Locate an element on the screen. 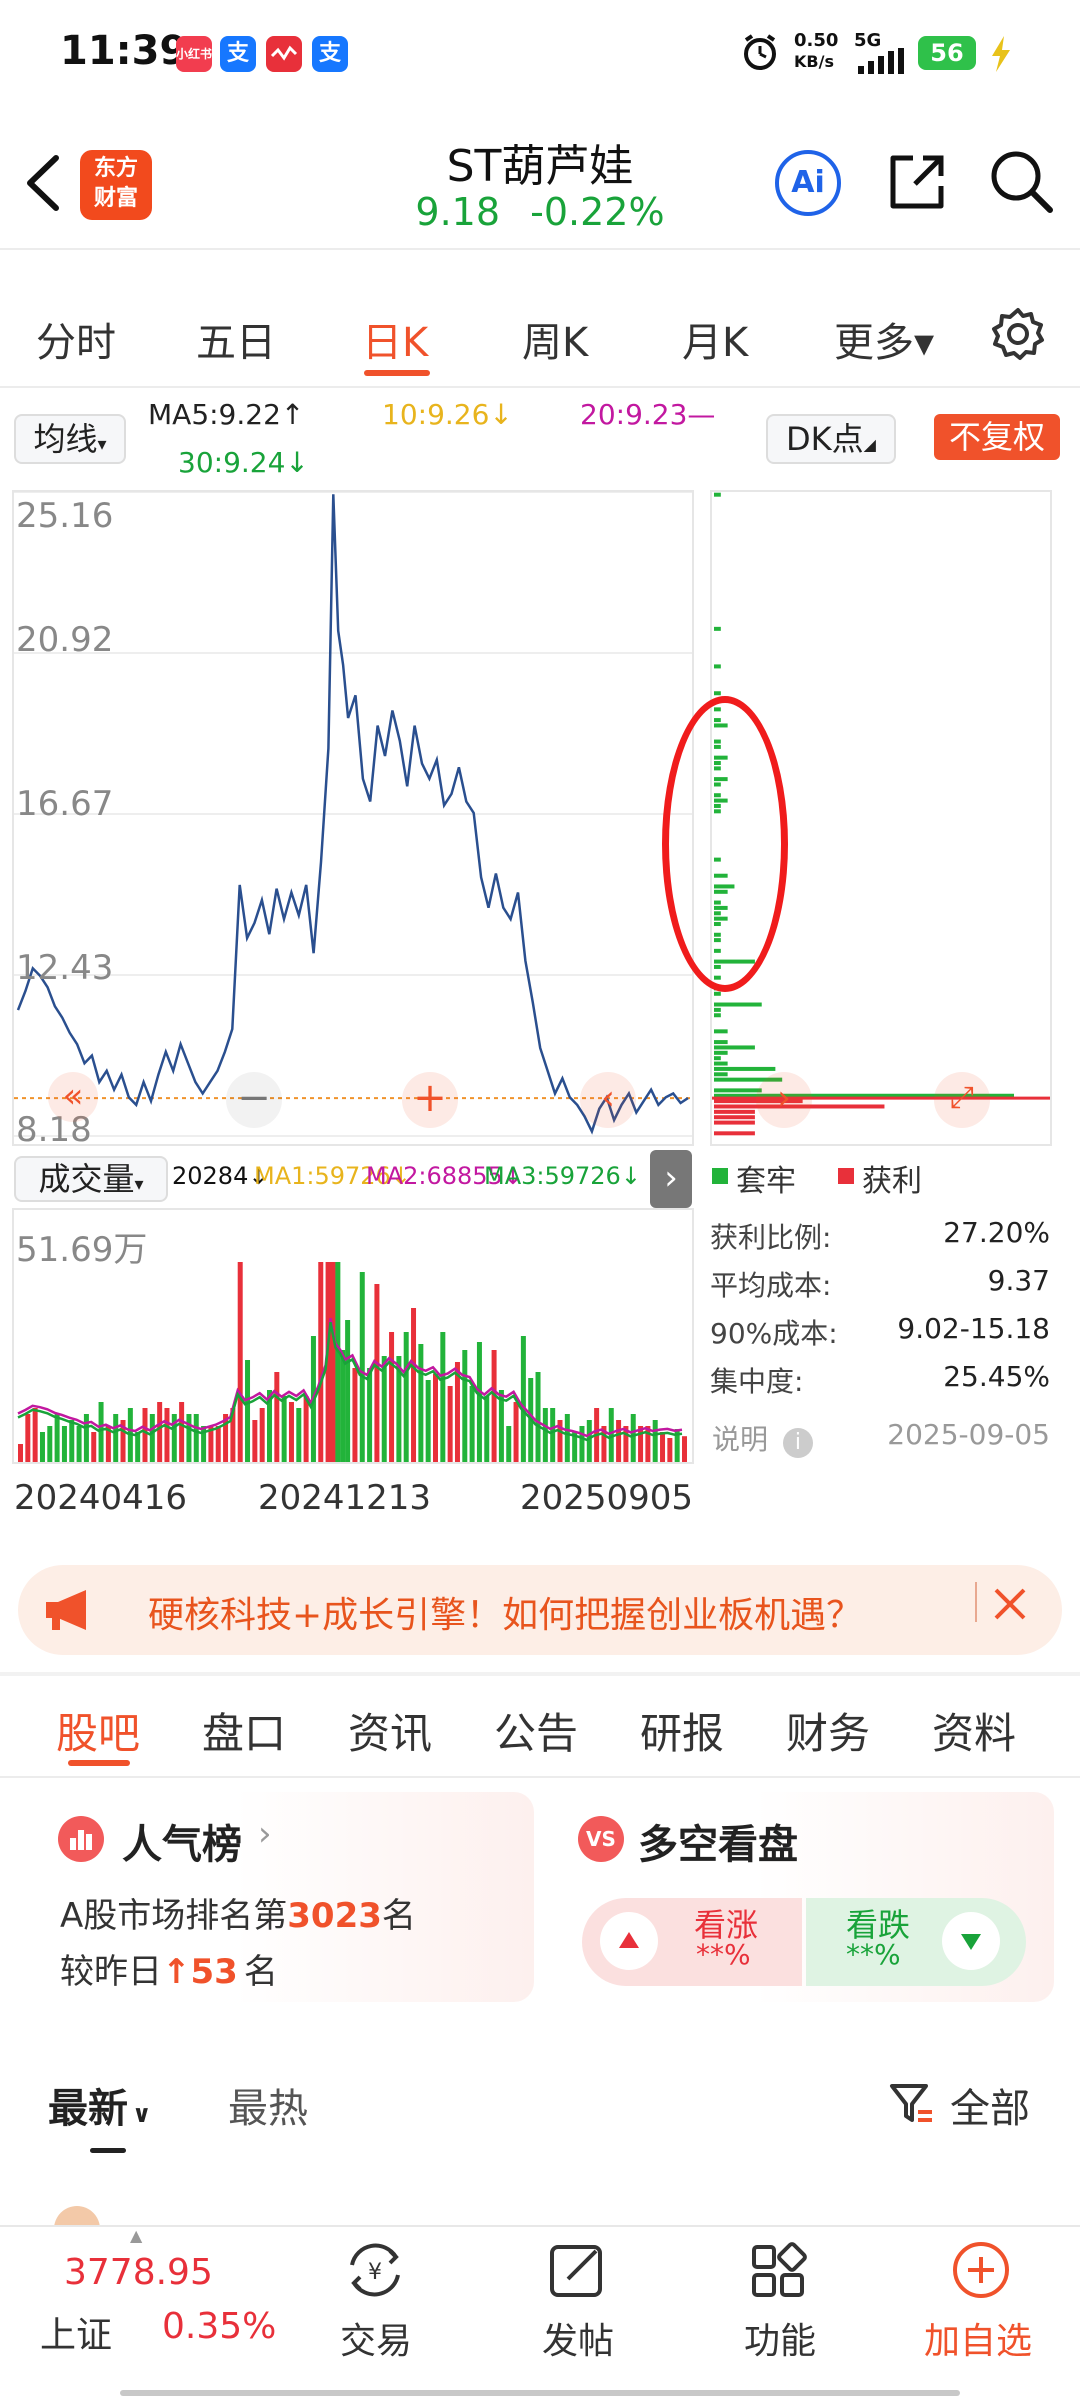 This screenshot has width=1080, height=2402. nav-add-watchlist: 加自选 is located at coordinates (978, 2338).